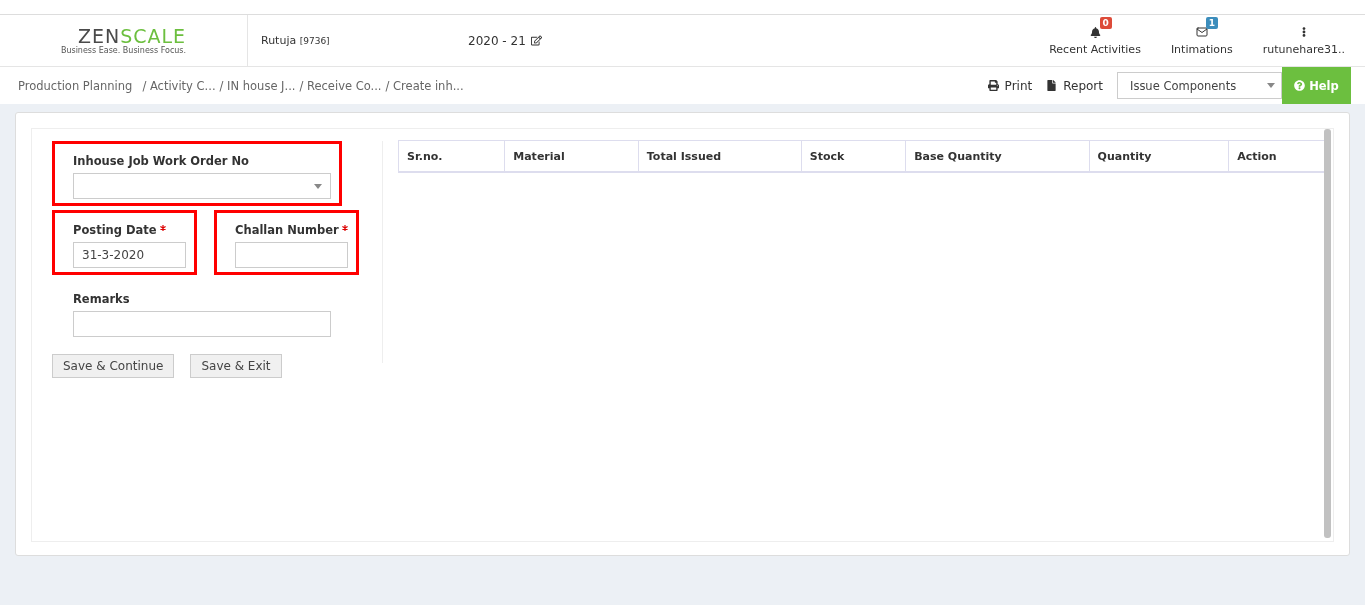 The image size is (1365, 605). What do you see at coordinates (1105, 23) in the screenshot?
I see `count-badge: 0` at bounding box center [1105, 23].